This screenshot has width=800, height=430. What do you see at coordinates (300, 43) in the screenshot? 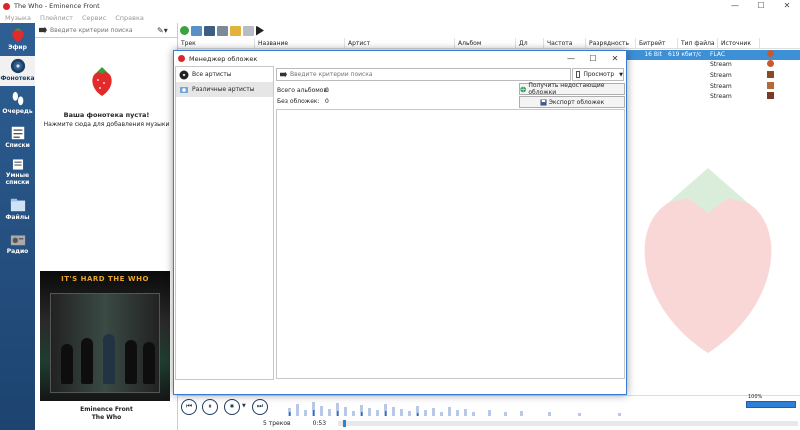
I see `column-title: Название` at bounding box center [300, 43].